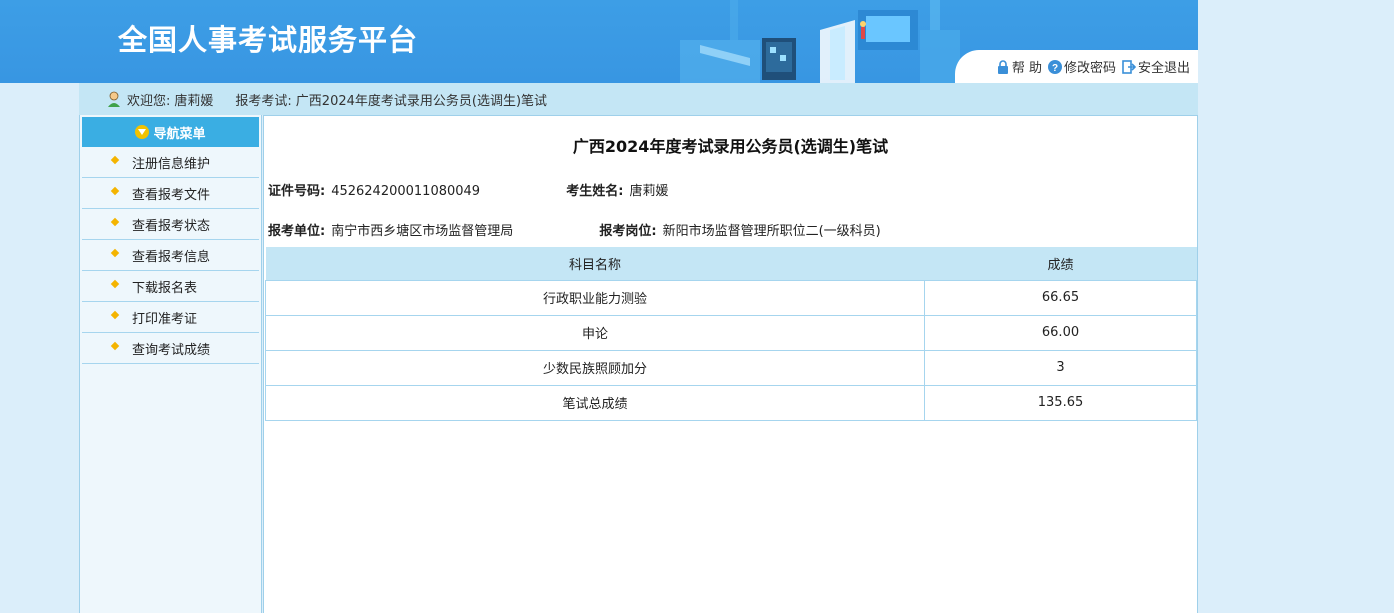 This screenshot has width=1394, height=613. What do you see at coordinates (628, 231) in the screenshot?
I see `applied-post-label: 报考岗位:` at bounding box center [628, 231].